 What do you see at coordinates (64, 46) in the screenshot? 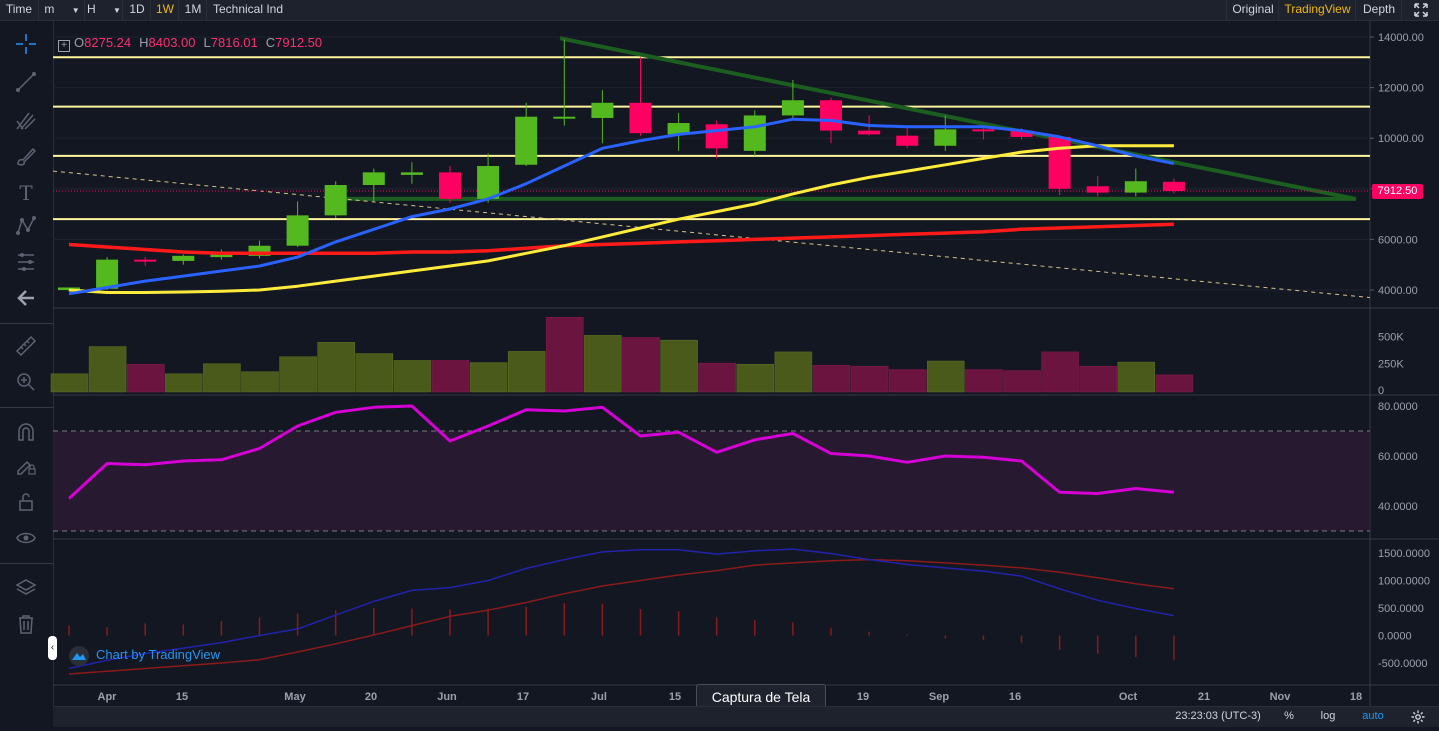
I see `plus-icon: +` at bounding box center [64, 46].